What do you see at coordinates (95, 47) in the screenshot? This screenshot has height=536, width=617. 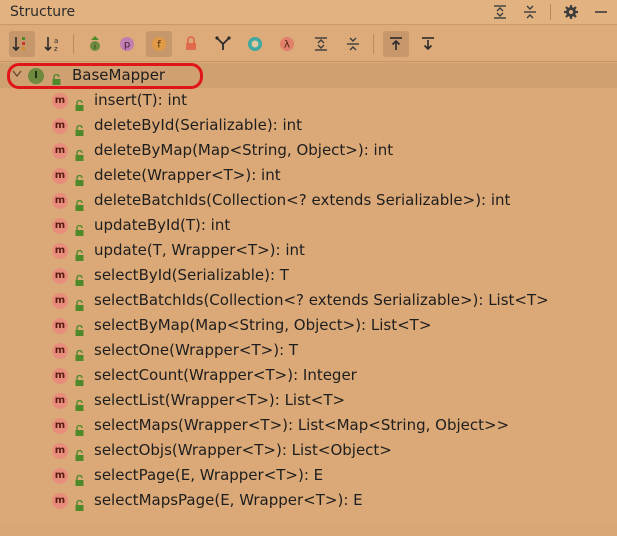 I see `svg-text: i` at bounding box center [95, 47].